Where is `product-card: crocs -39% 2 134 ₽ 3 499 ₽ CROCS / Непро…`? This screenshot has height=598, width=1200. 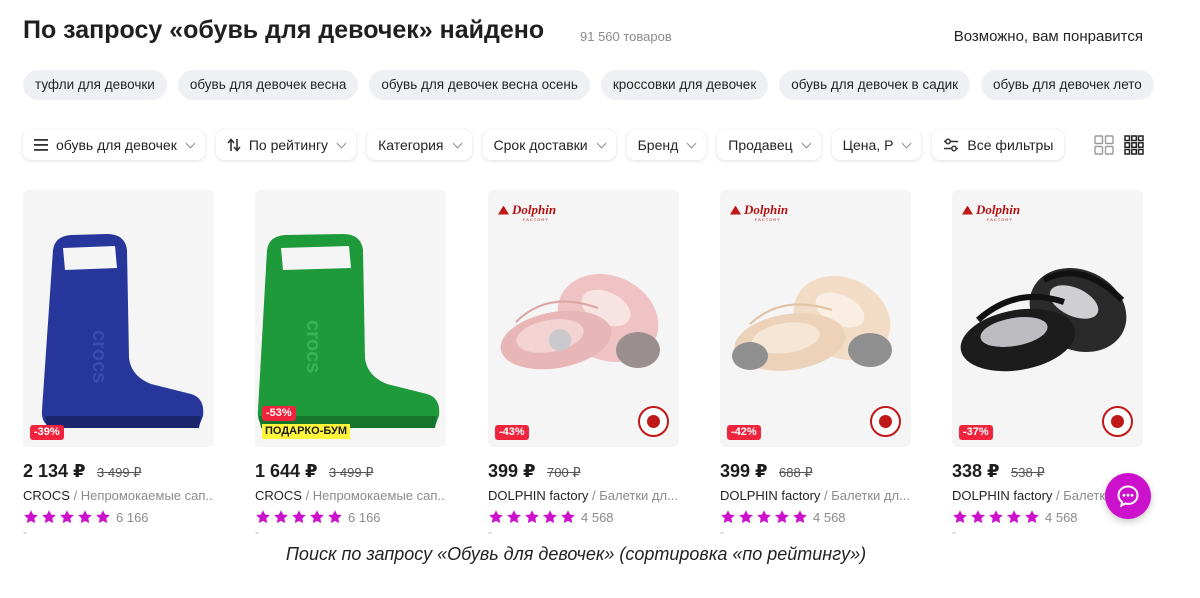 product-card: crocs -39% 2 134 ₽ 3 499 ₽ CROCS / Непро… is located at coordinates (118, 364).